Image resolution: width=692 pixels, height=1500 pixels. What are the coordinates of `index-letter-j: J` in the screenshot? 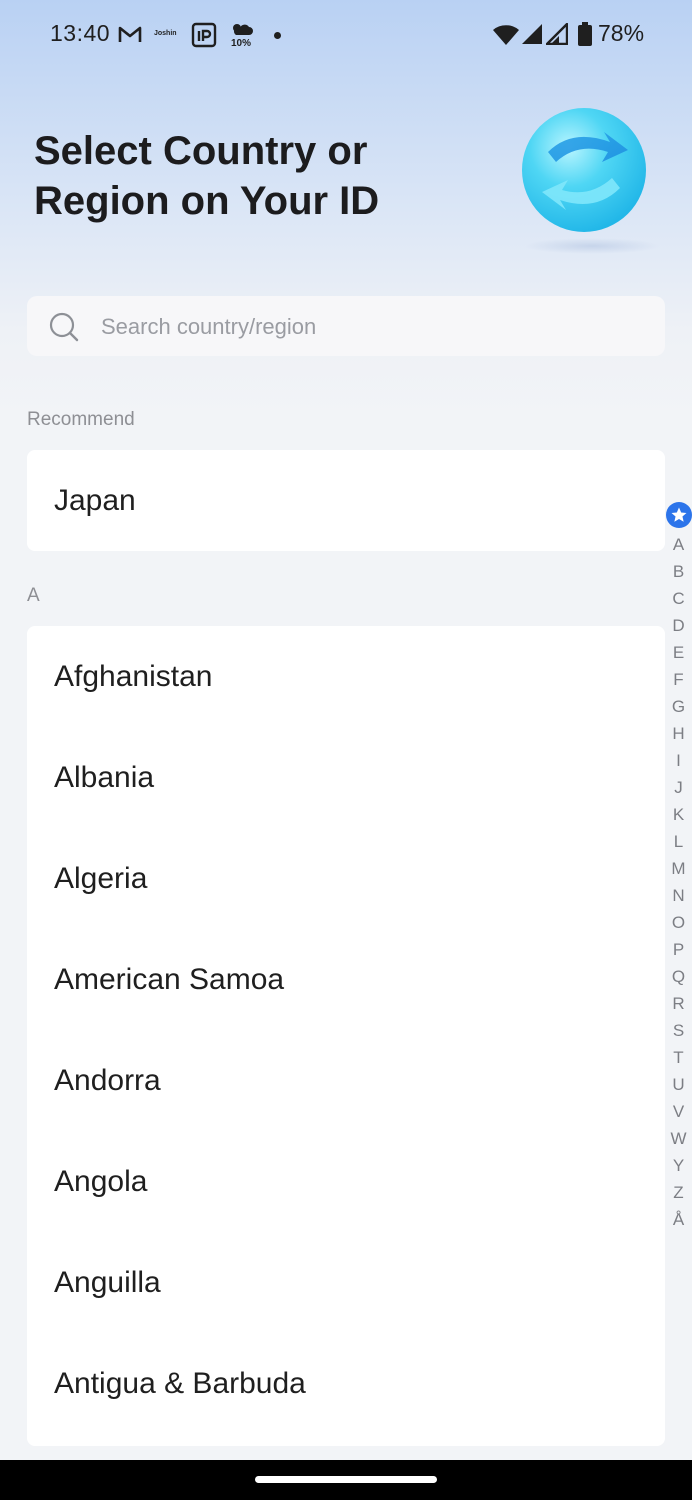 It's located at (678, 787).